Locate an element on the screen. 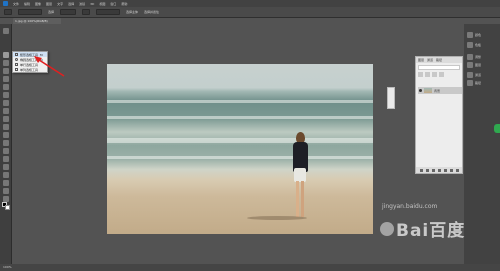 The image size is (500, 271). pen-tool-icon is located at coordinates (6, 159).